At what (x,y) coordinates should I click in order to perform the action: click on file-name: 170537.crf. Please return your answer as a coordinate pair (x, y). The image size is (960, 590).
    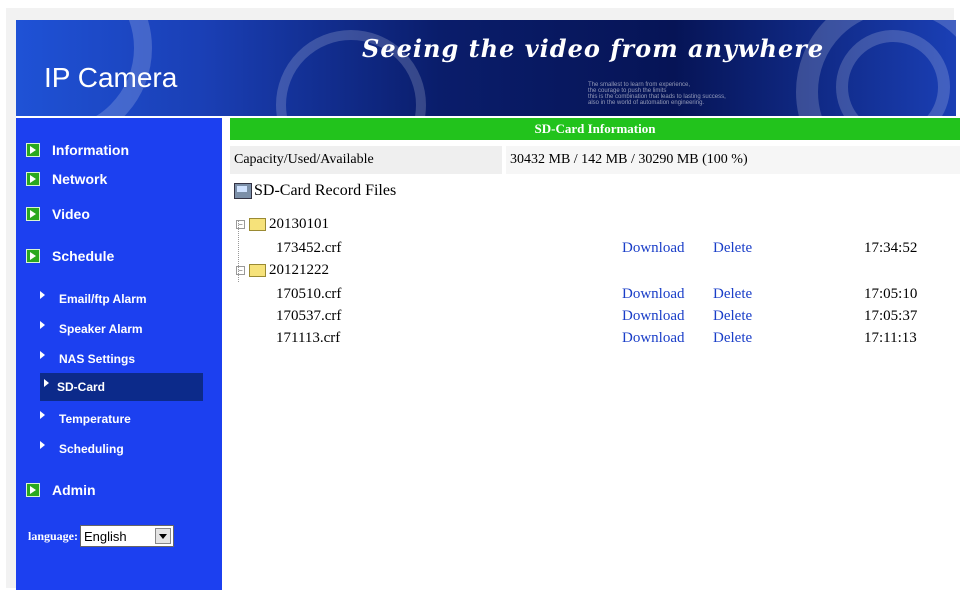
    Looking at the image, I should click on (309, 316).